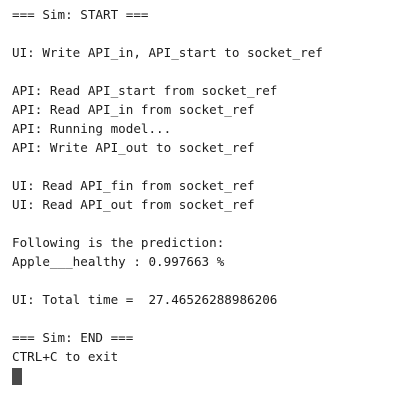  I want to click on log-line-api-read-in: API: Read API_in from socket_ref, so click(133, 109).